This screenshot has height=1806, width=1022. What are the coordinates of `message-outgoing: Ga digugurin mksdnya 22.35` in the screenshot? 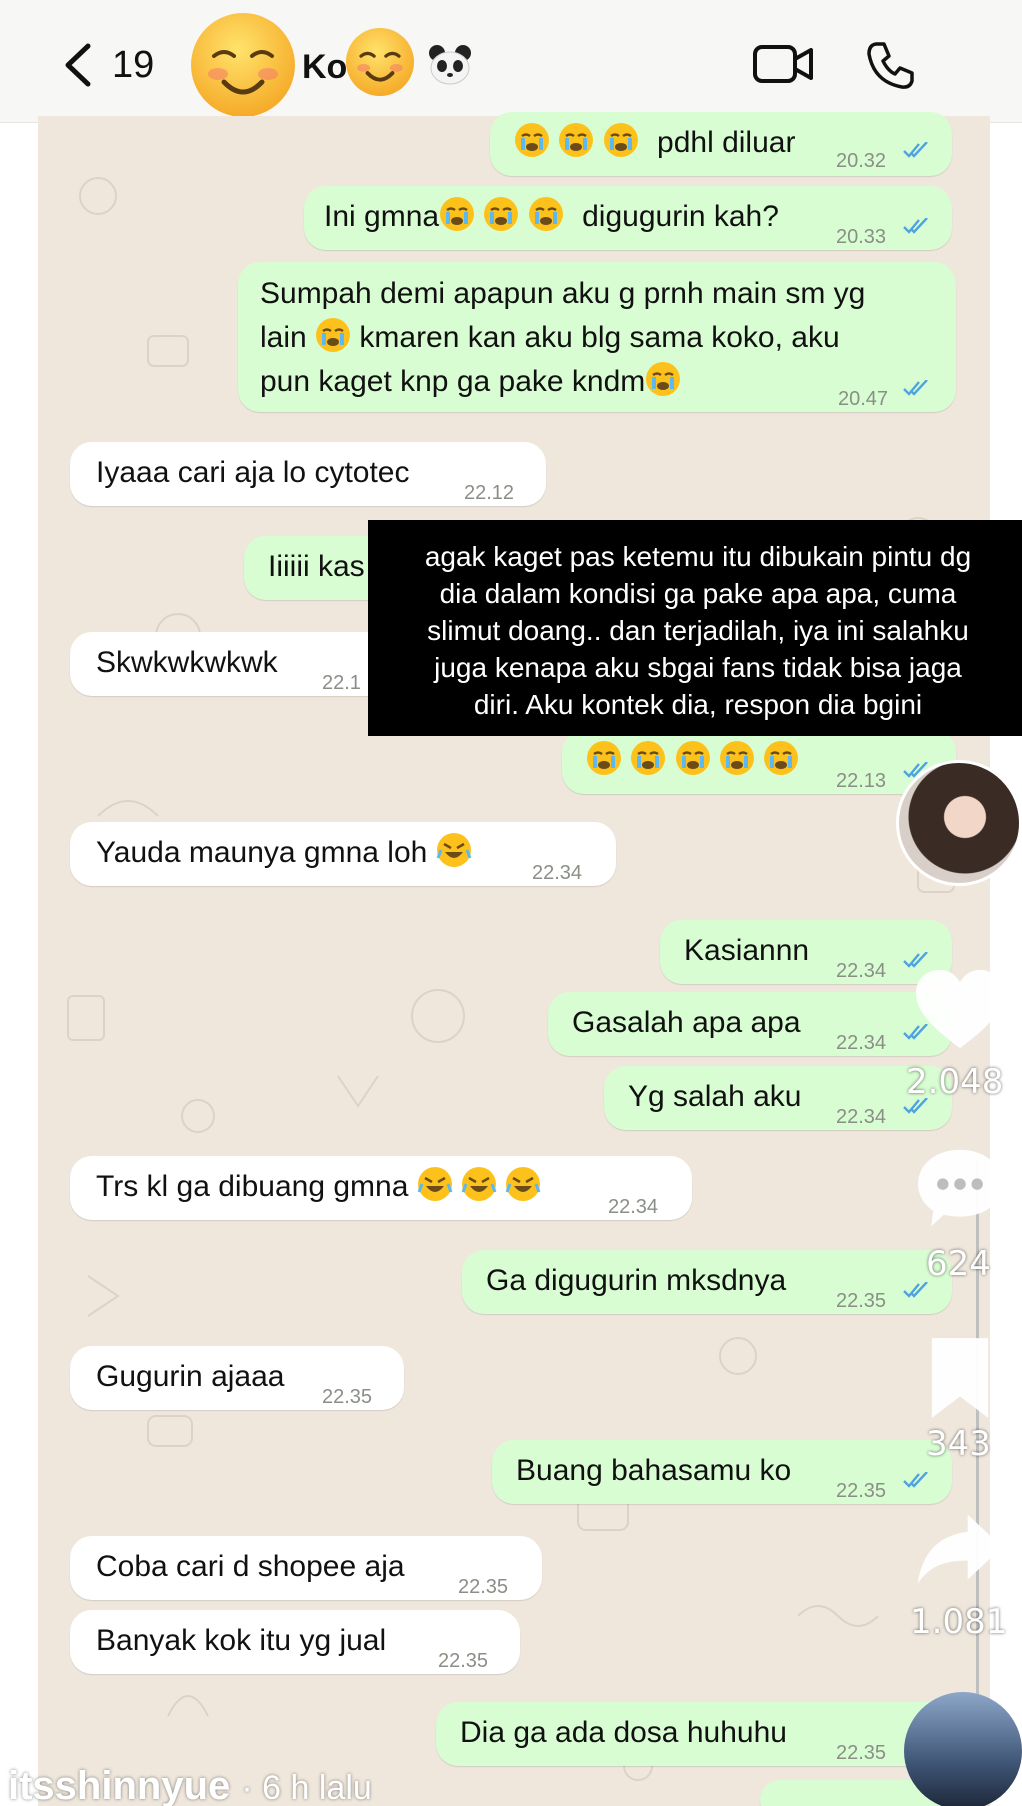 It's located at (707, 1282).